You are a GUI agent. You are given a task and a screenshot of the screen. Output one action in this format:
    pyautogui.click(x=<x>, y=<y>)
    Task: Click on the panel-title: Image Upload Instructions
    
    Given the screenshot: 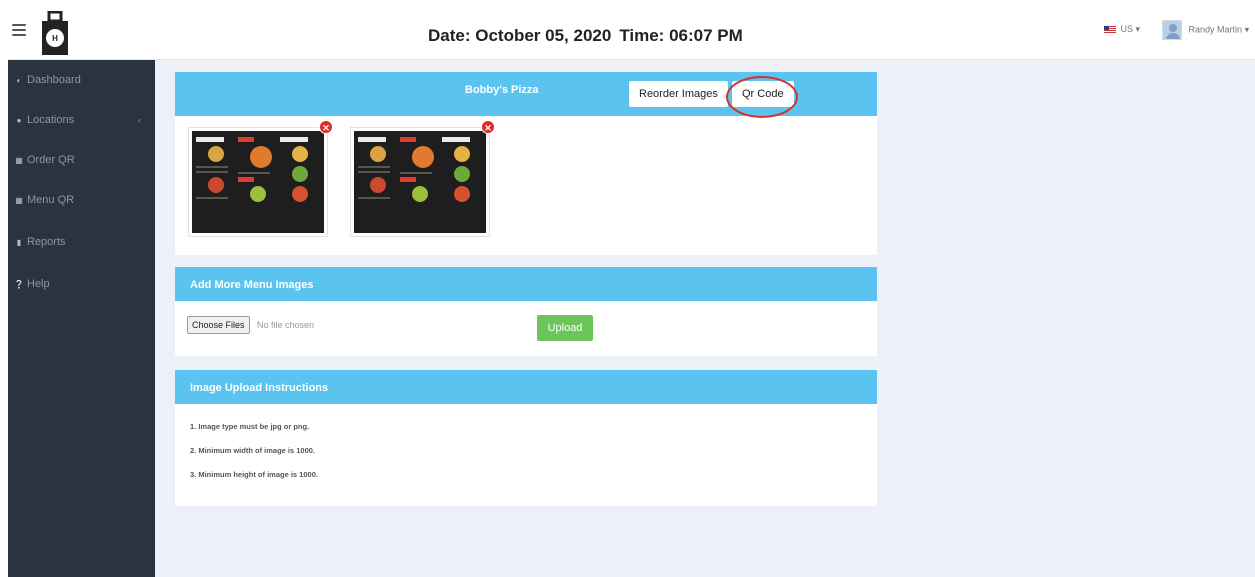 What is the action you would take?
    pyautogui.click(x=259, y=388)
    